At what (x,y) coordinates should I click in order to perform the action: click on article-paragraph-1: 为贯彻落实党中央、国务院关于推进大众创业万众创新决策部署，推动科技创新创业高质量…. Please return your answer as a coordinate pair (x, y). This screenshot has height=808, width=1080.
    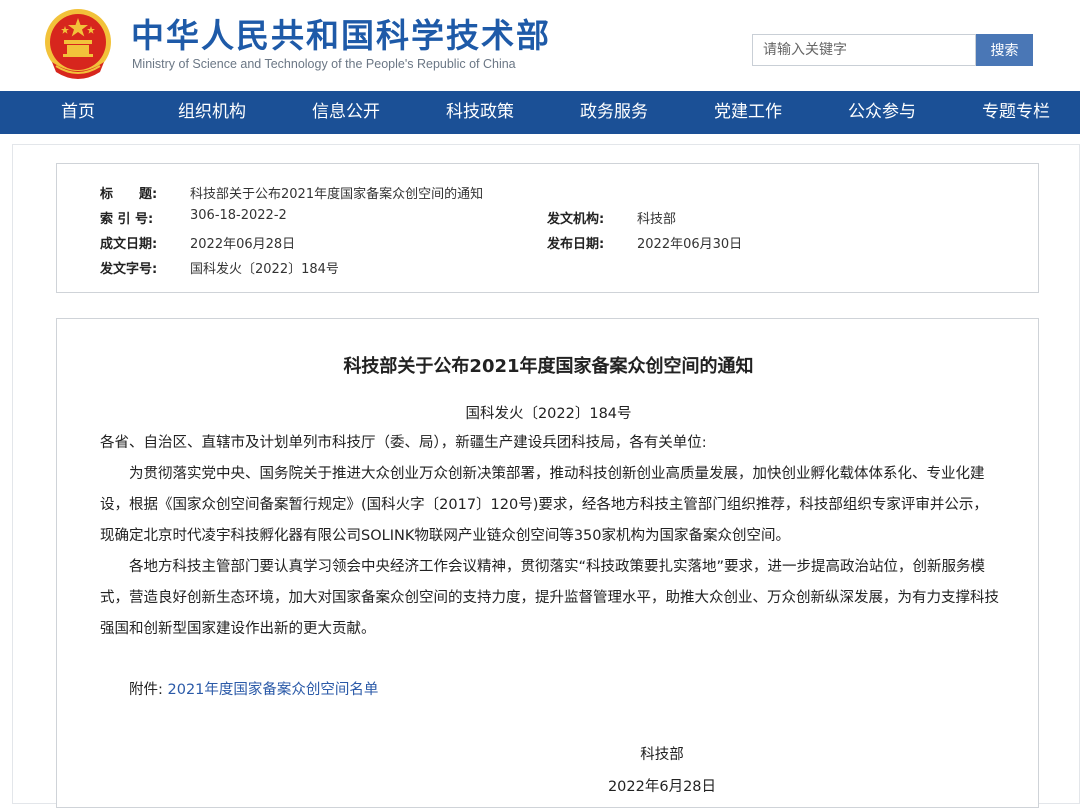
    Looking at the image, I should click on (544, 505).